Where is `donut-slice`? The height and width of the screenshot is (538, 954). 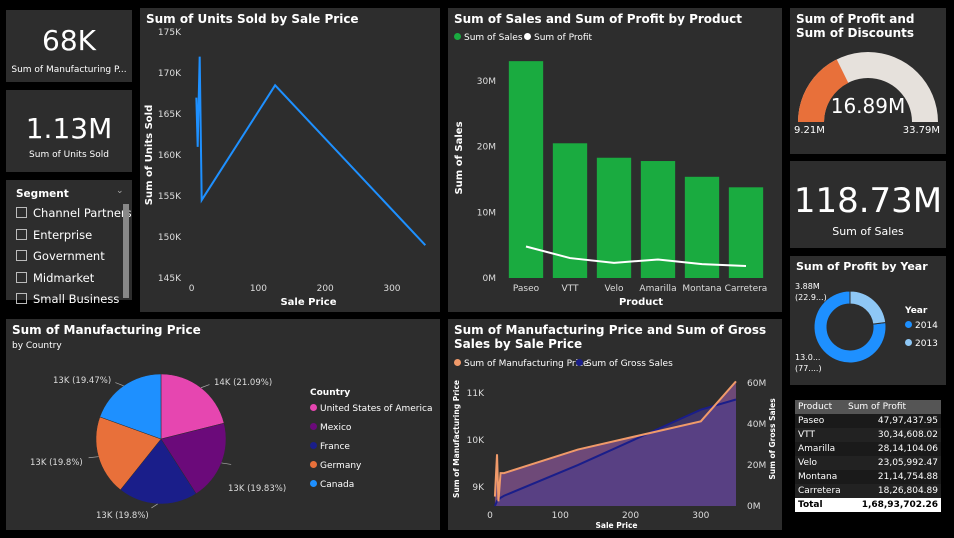
donut-slice is located at coordinates (868, 307).